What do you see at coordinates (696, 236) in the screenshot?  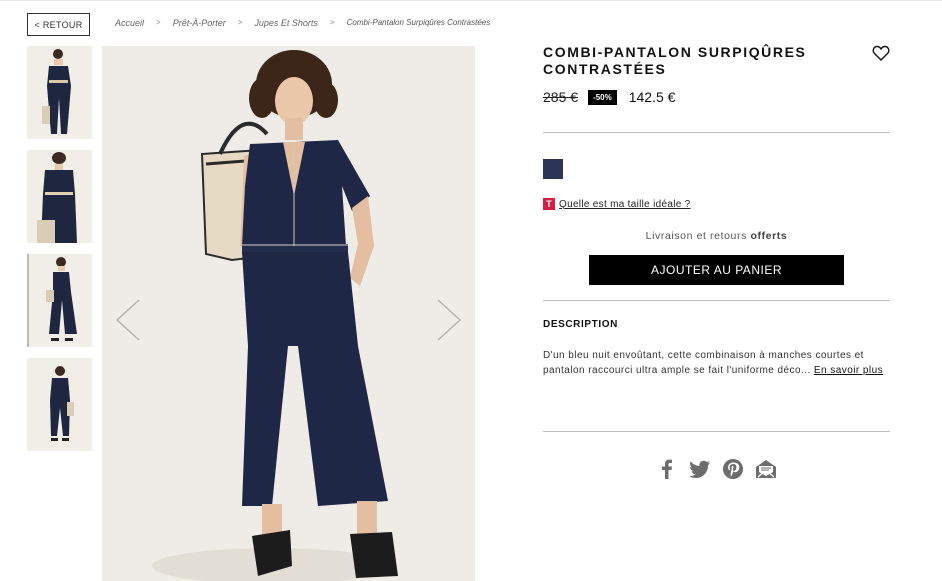 I see `delivery-text: Livraison et retours` at bounding box center [696, 236].